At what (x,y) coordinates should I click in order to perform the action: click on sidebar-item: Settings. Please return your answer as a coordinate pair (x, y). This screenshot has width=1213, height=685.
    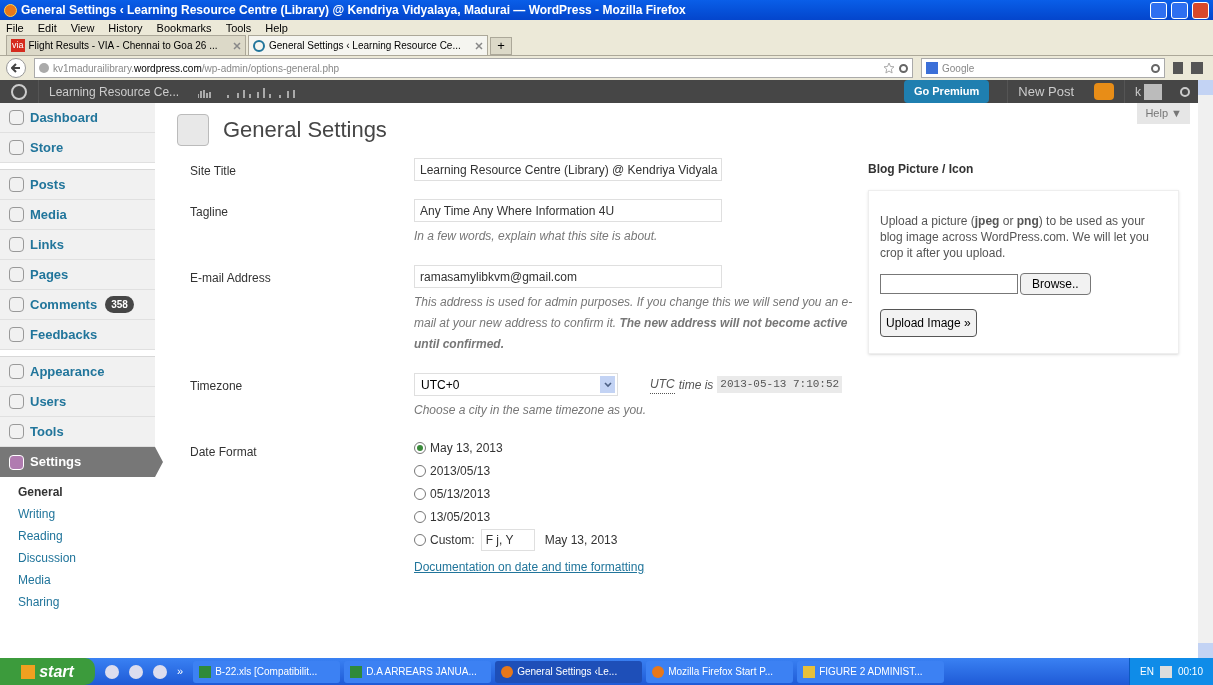
    Looking at the image, I should click on (77, 462).